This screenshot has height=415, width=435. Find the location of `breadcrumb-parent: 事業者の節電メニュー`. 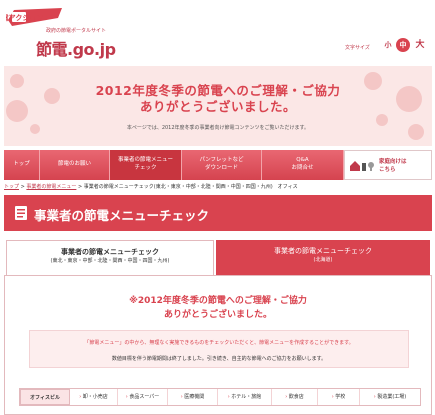

breadcrumb-parent: 事業者の節電メニュー is located at coordinates (51, 187).